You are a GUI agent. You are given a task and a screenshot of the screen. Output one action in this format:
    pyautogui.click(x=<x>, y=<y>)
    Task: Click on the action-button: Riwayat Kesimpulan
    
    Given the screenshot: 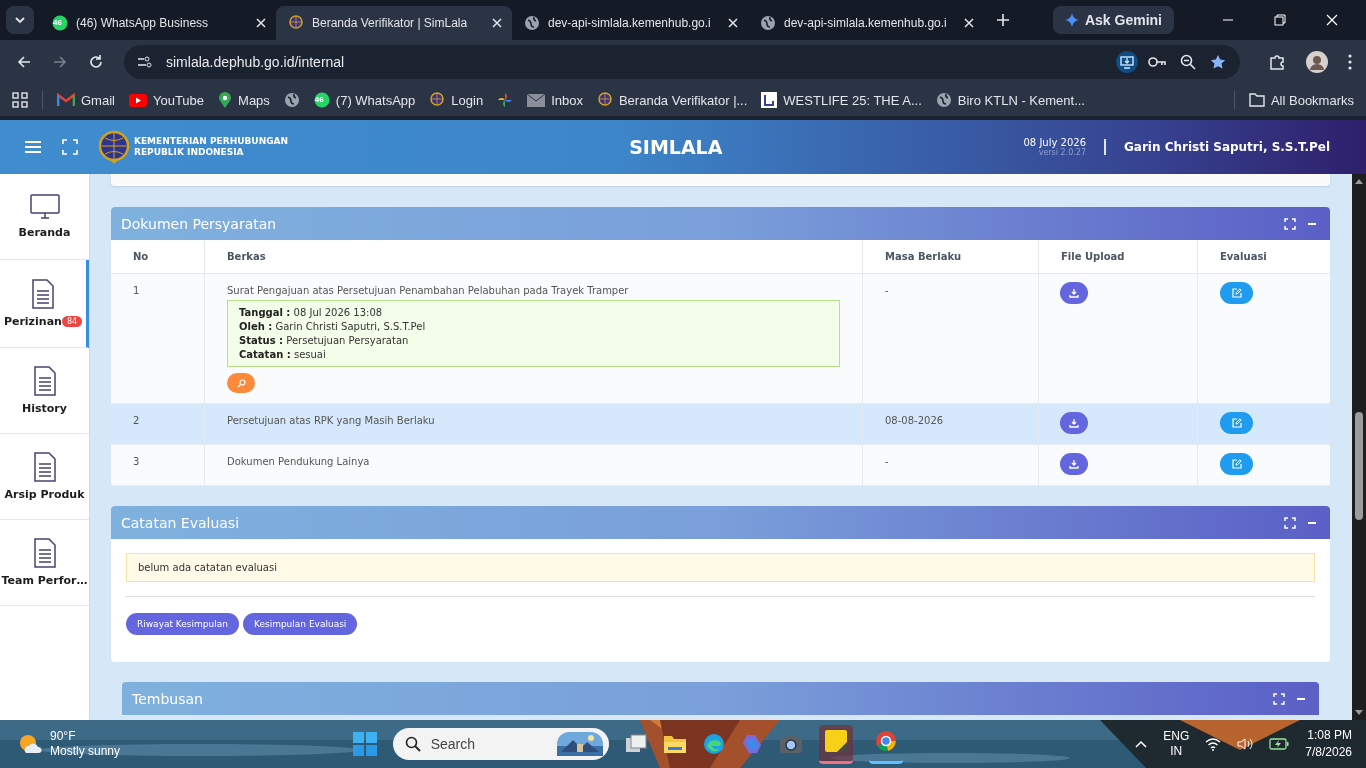 What is the action you would take?
    pyautogui.click(x=182, y=624)
    